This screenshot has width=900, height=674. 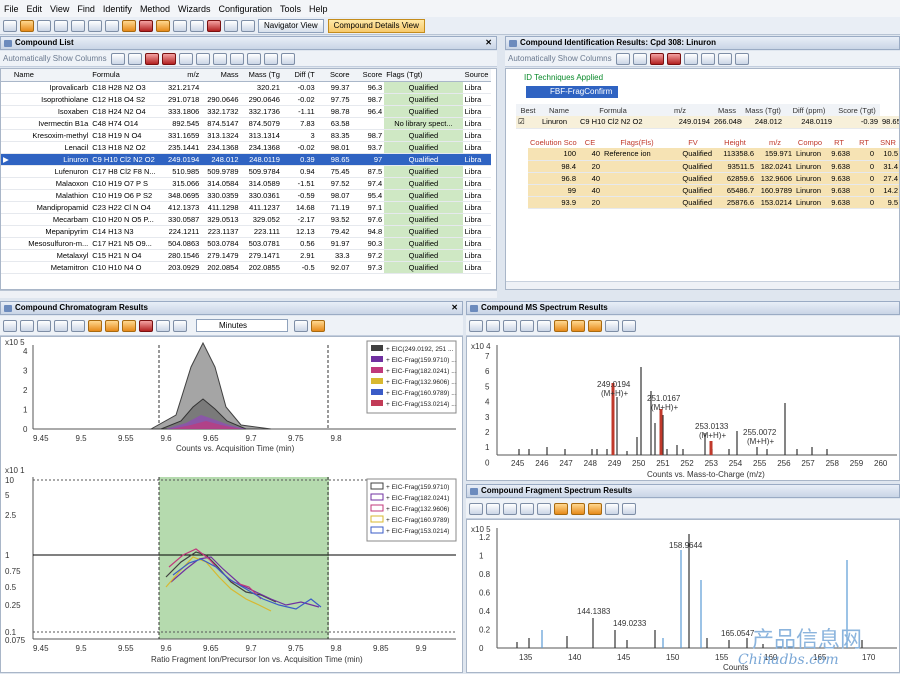 What do you see at coordinates (477, 75) in the screenshot?
I see `column-header: Source` at bounding box center [477, 75].